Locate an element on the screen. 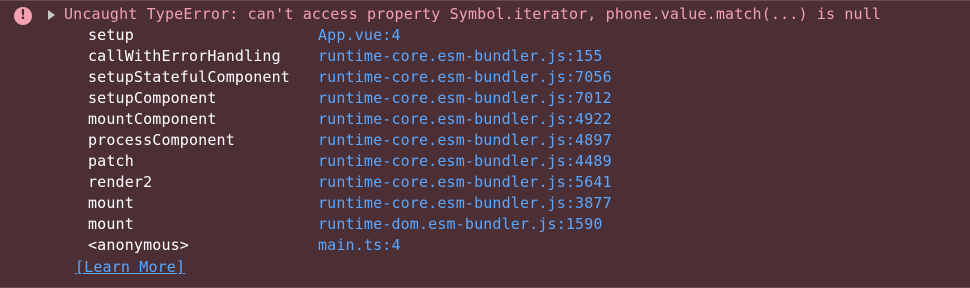 Image resolution: width=970 pixels, height=288 pixels. error-icon: ! is located at coordinates (23, 16).